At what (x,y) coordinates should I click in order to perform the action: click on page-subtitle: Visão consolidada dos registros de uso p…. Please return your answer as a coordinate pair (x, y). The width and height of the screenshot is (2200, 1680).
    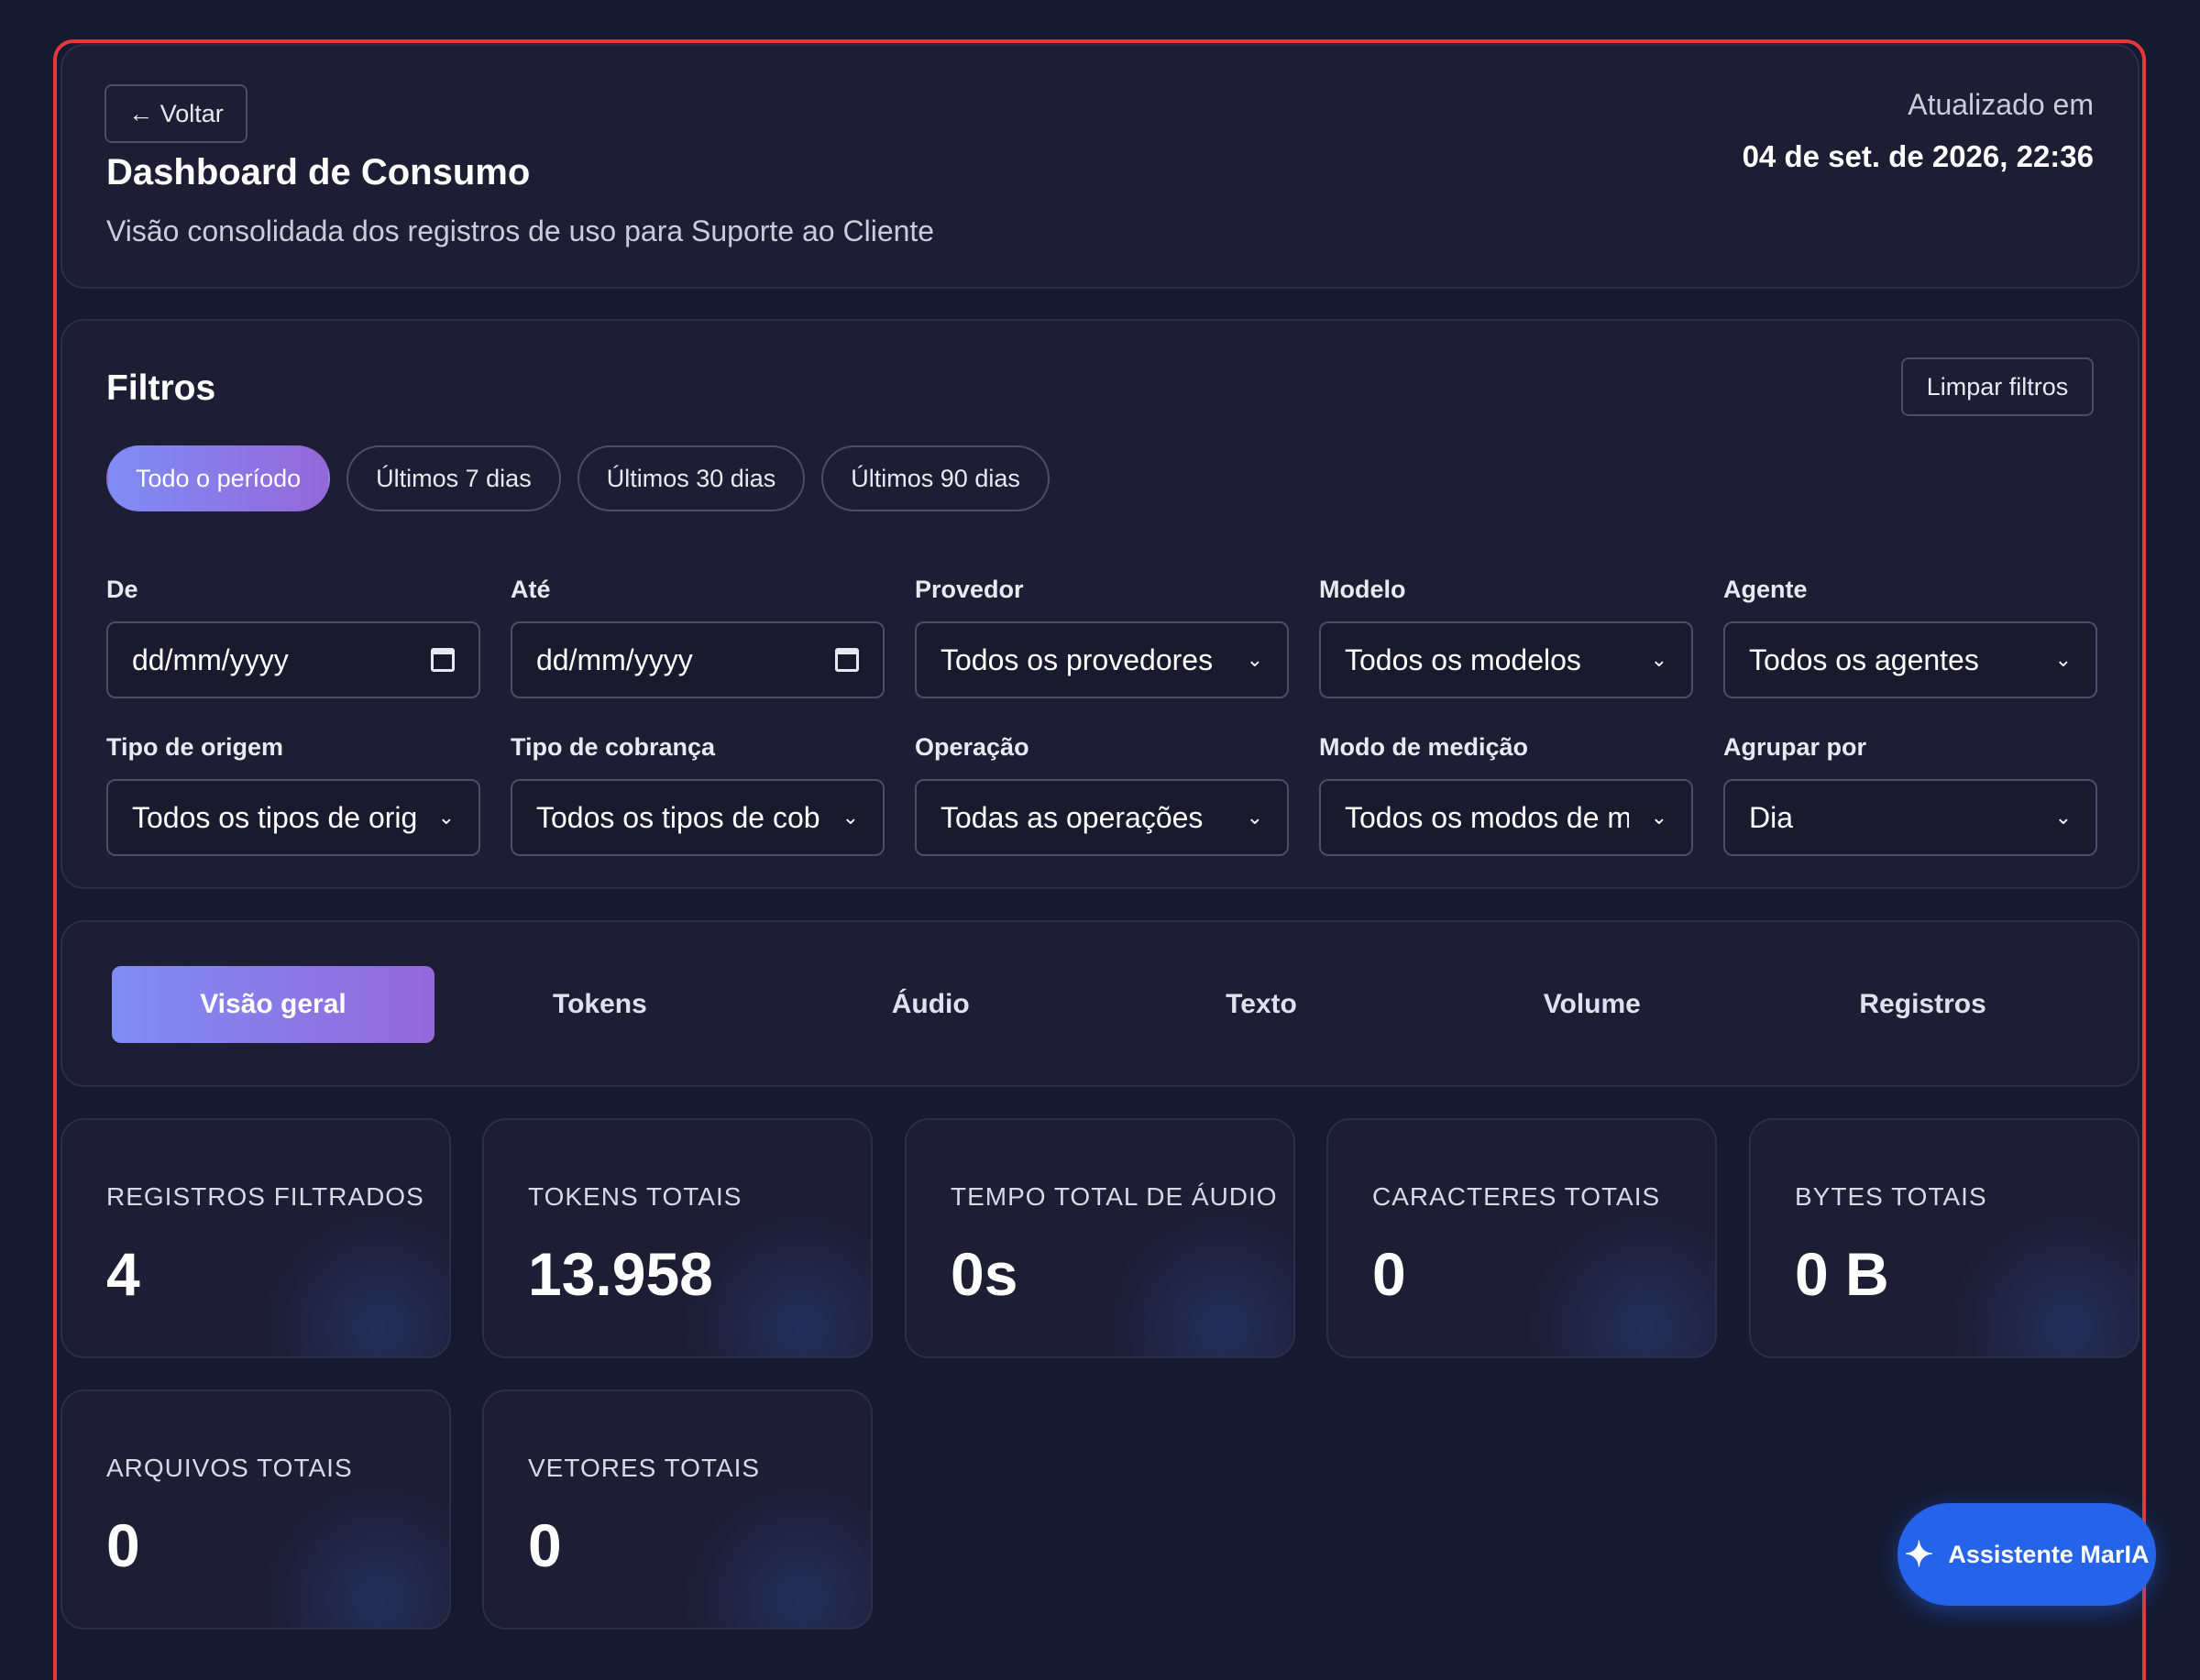
    Looking at the image, I should click on (520, 230).